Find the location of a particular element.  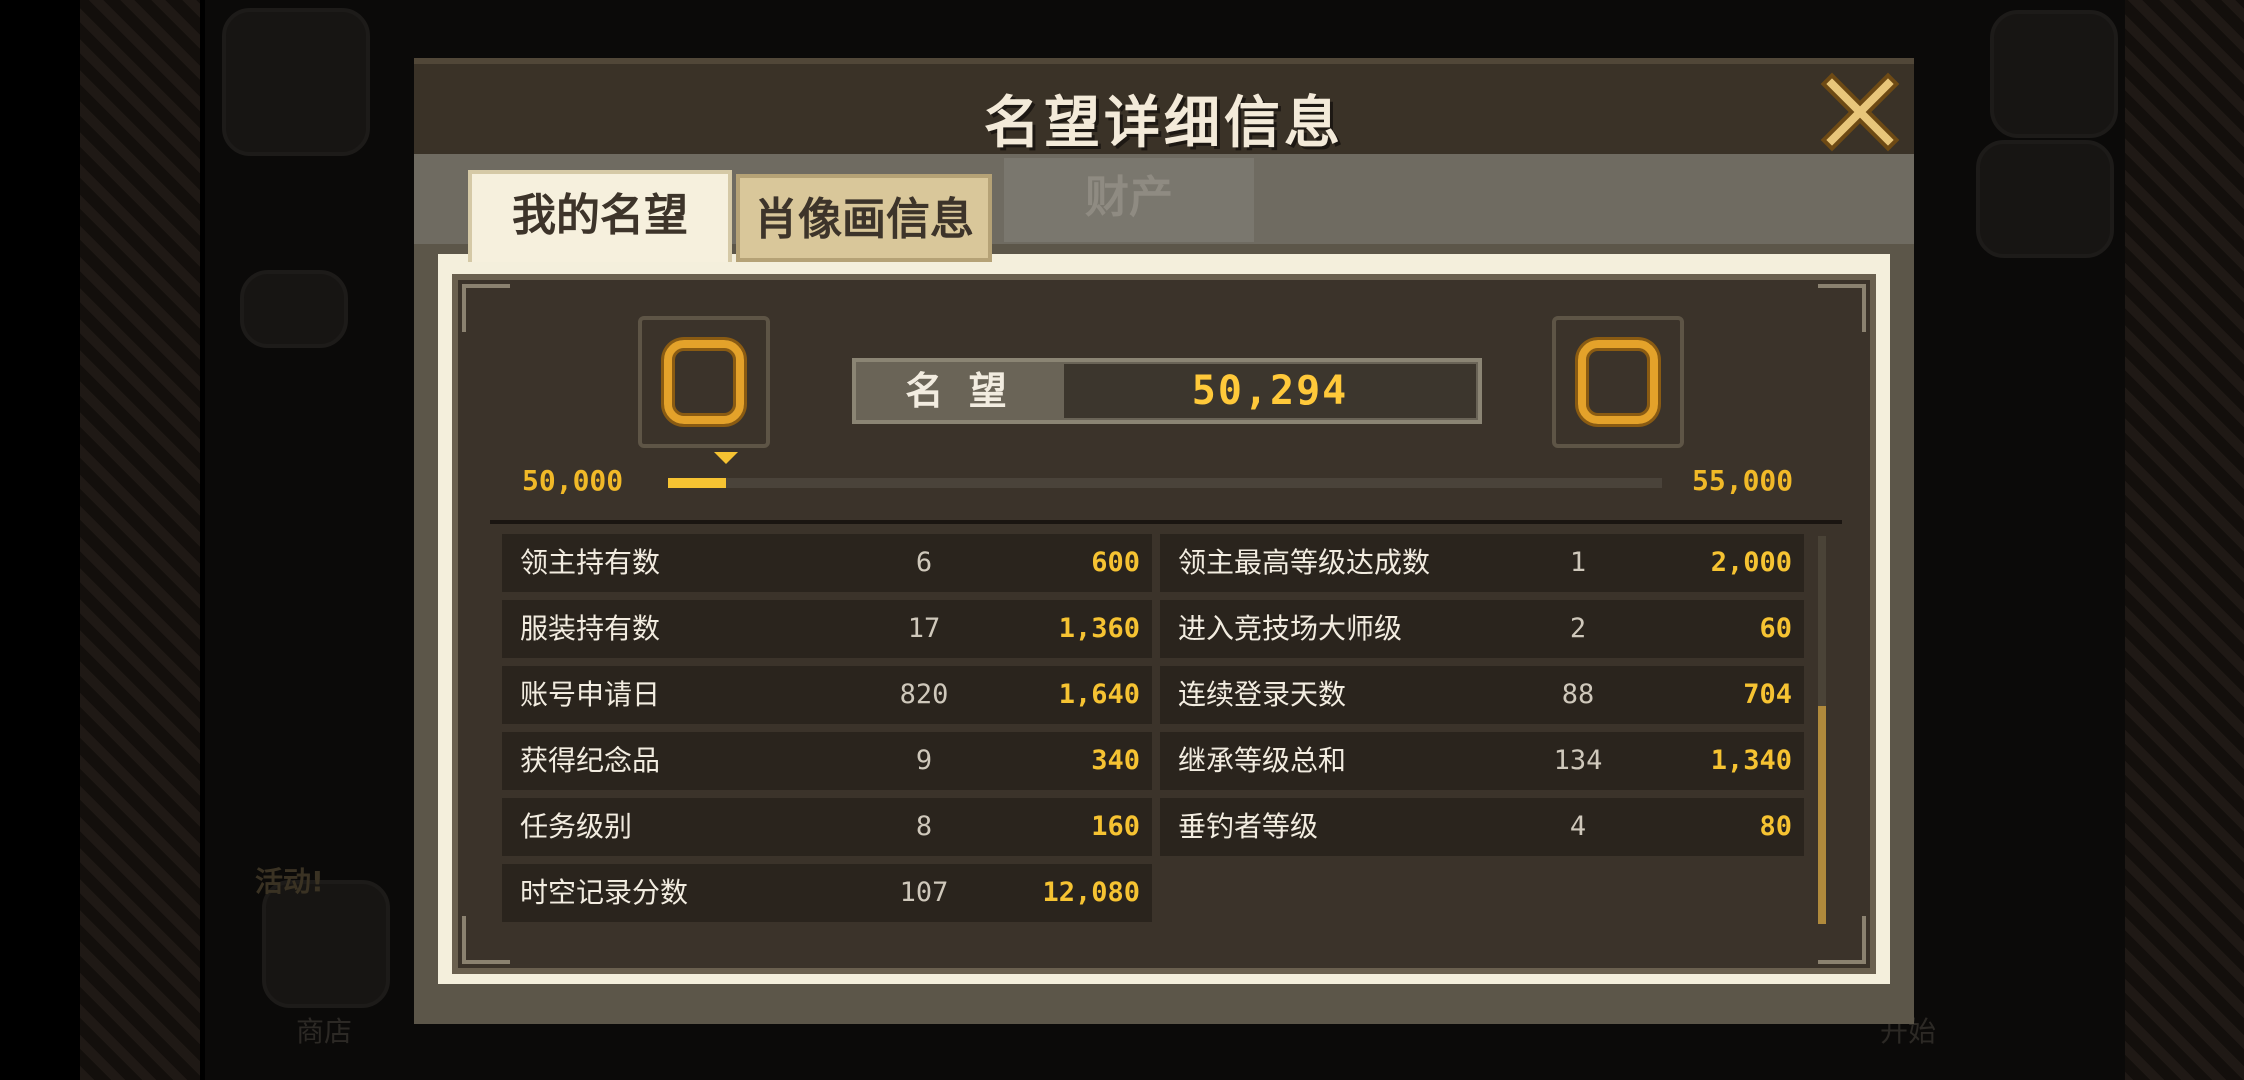

stat-row: 进入竞技场大师级 2 60 is located at coordinates (1482, 629).